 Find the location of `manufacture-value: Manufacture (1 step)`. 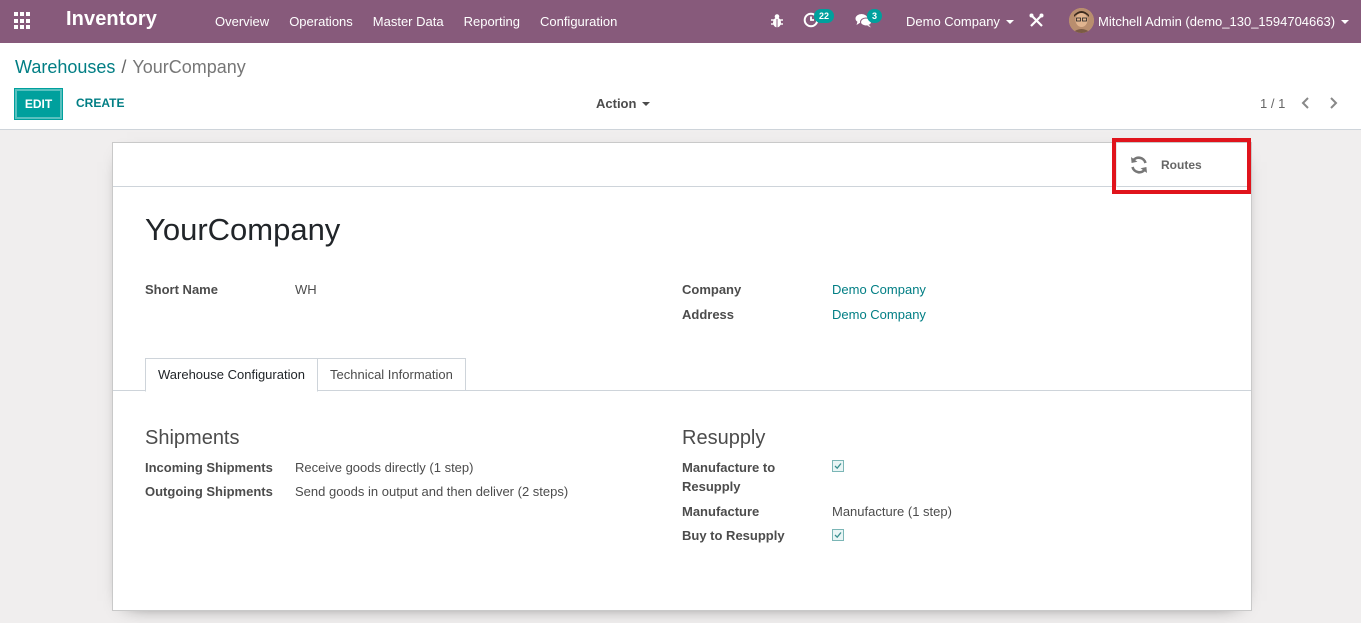

manufacture-value: Manufacture (1 step) is located at coordinates (892, 511).